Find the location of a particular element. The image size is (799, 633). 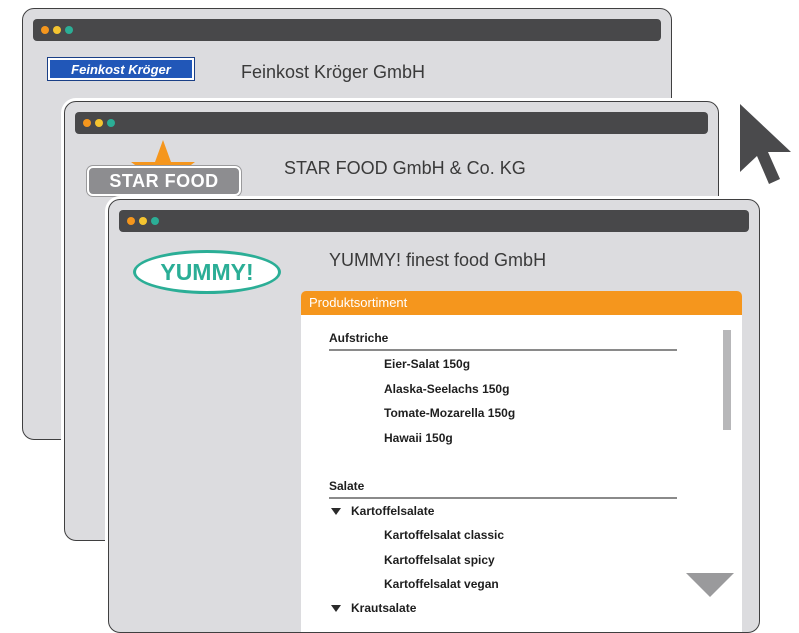

product-range-header: Produktsortiment is located at coordinates (521, 303).